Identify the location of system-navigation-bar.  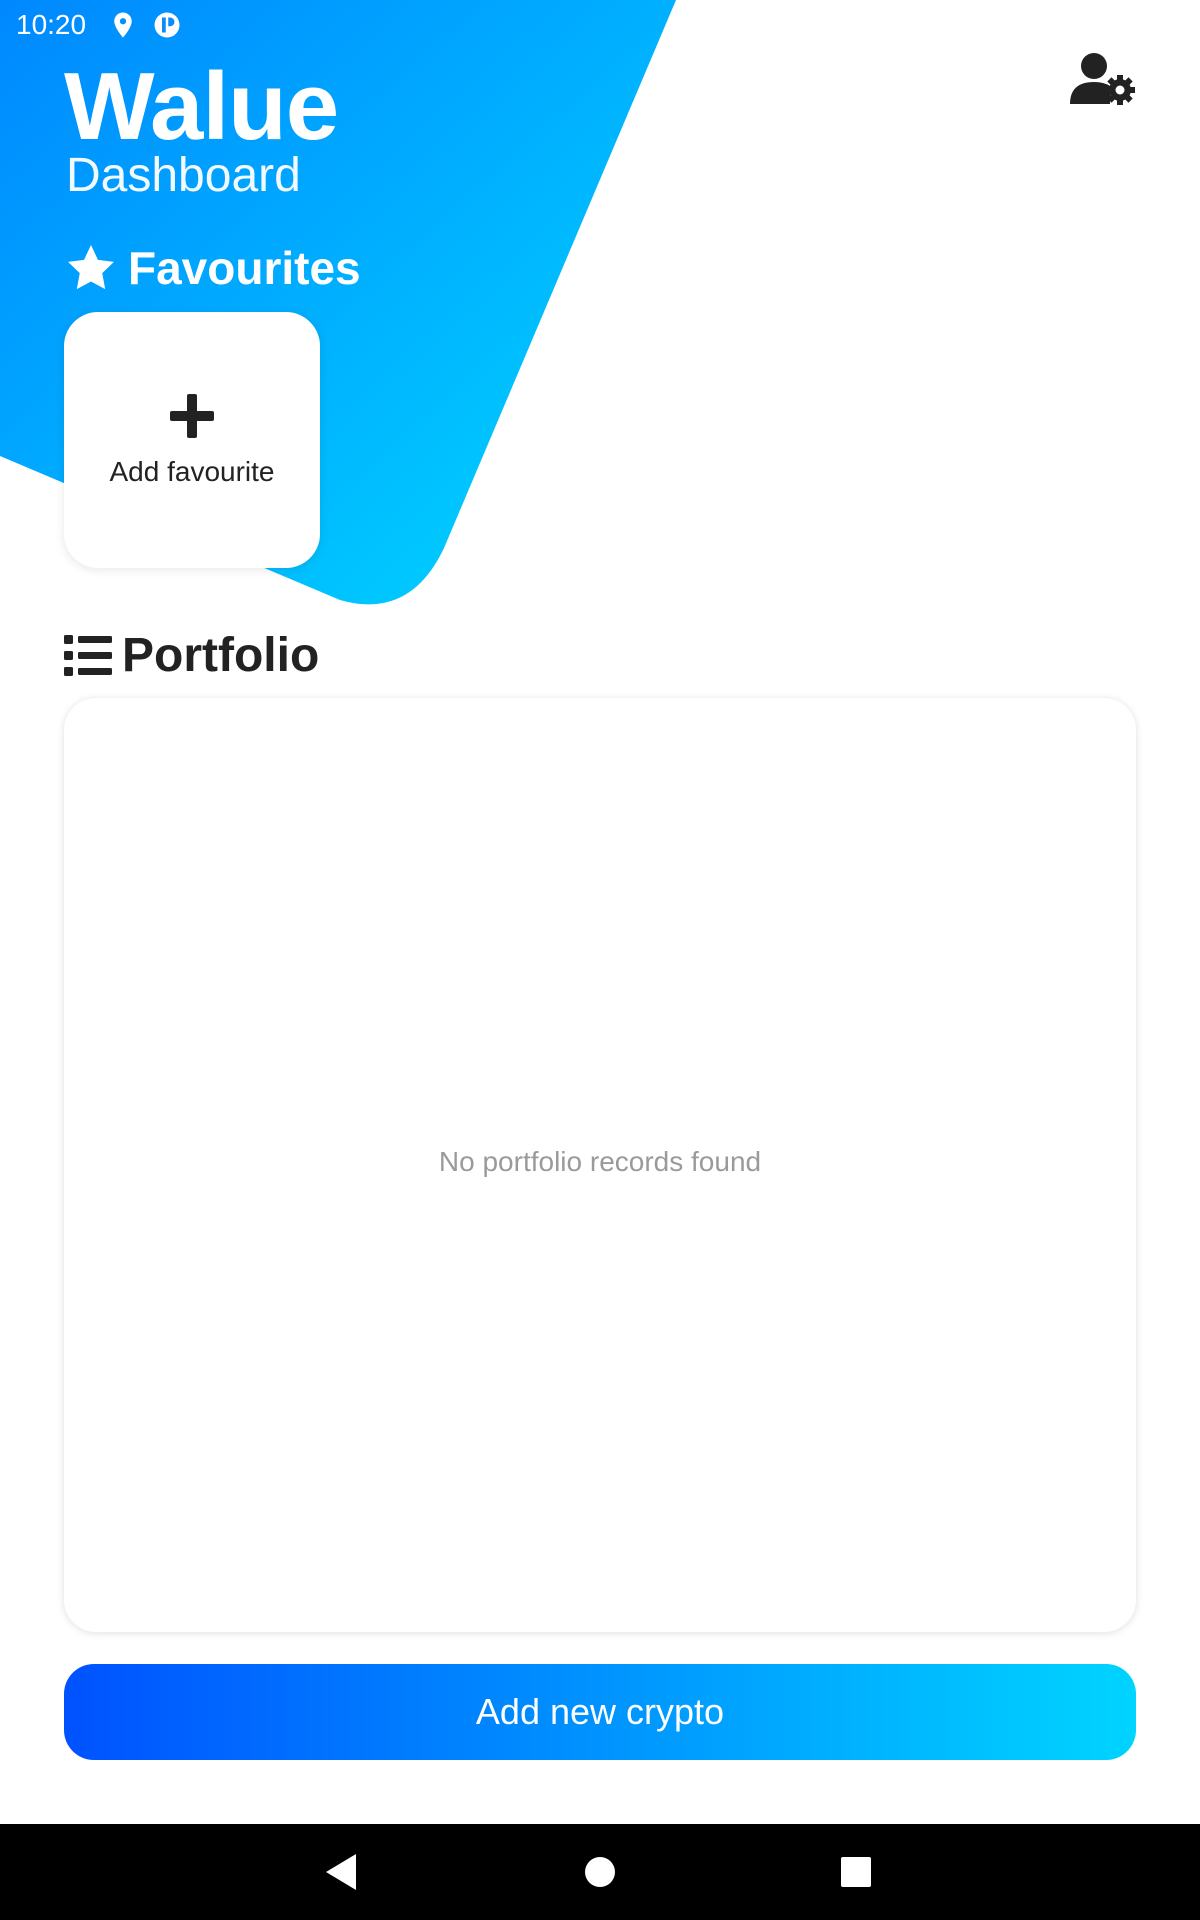
(600, 1872).